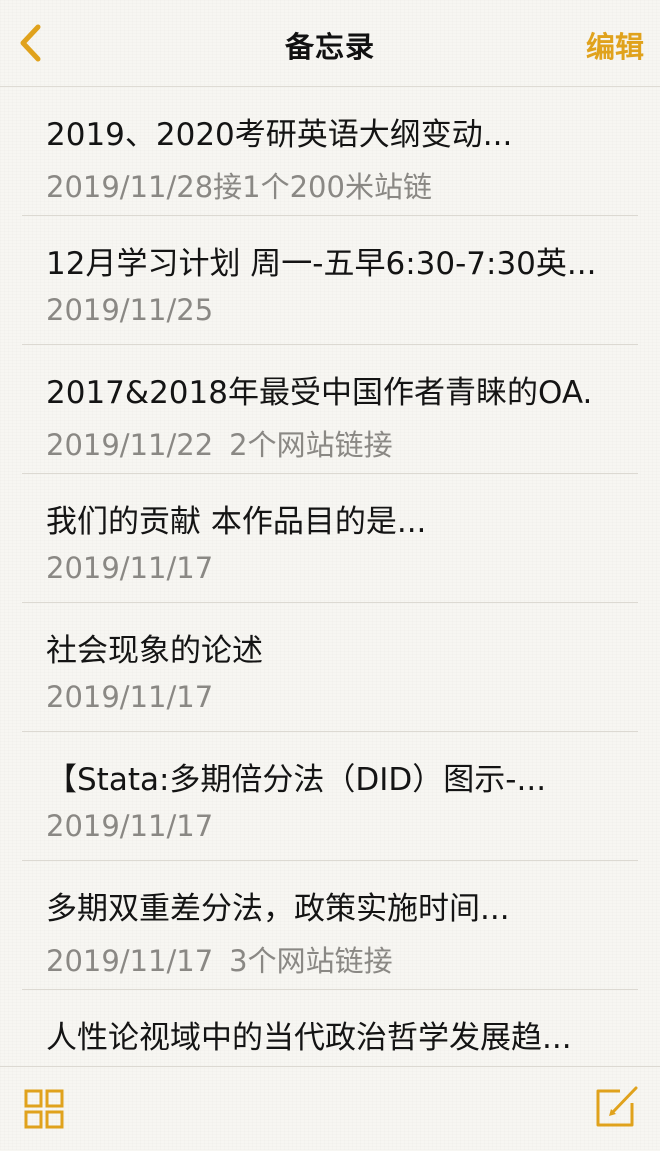 This screenshot has width=660, height=1151. I want to click on list-item: 2017&2018年最受中国作者青睐的OA. 2019/11/22 2个网站链接, so click(330, 409).